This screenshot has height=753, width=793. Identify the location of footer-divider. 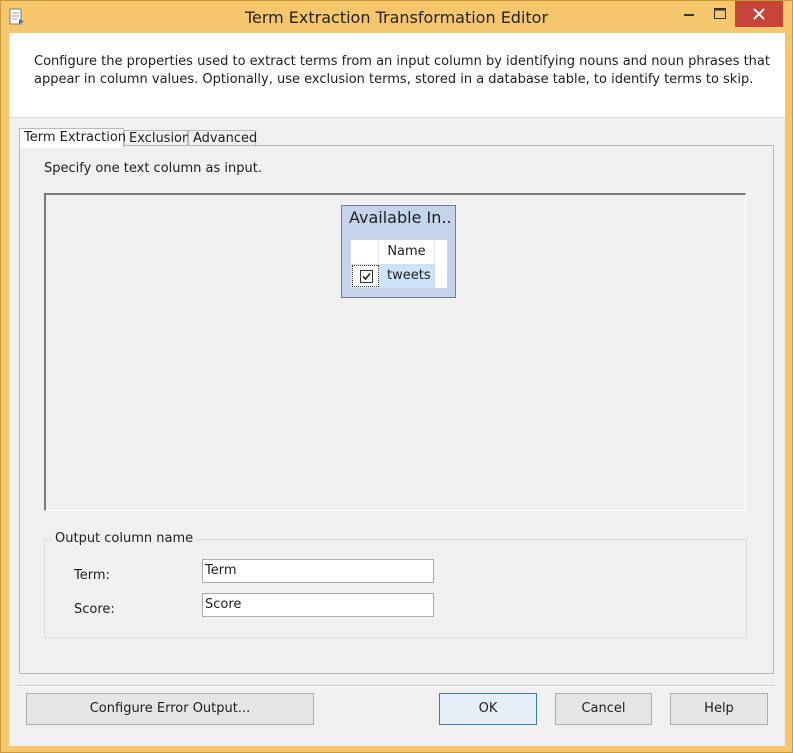
(396, 686).